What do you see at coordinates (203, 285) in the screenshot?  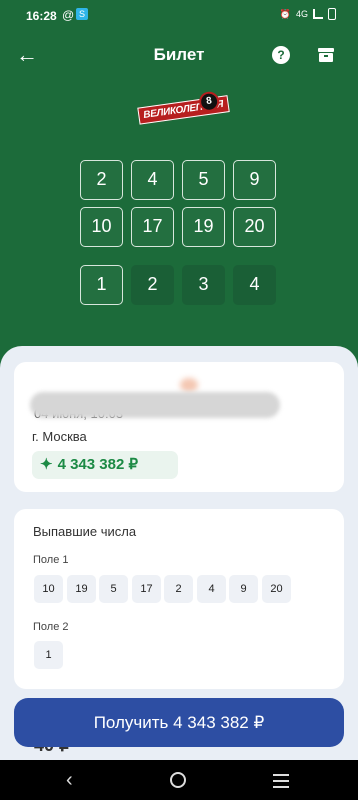 I see `field2-number: 3` at bounding box center [203, 285].